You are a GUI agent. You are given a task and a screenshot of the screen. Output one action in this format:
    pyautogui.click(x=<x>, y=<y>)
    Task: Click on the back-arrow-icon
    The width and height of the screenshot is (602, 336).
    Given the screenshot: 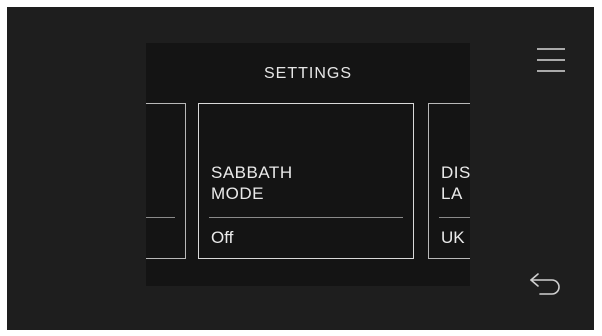 What is the action you would take?
    pyautogui.click(x=546, y=284)
    